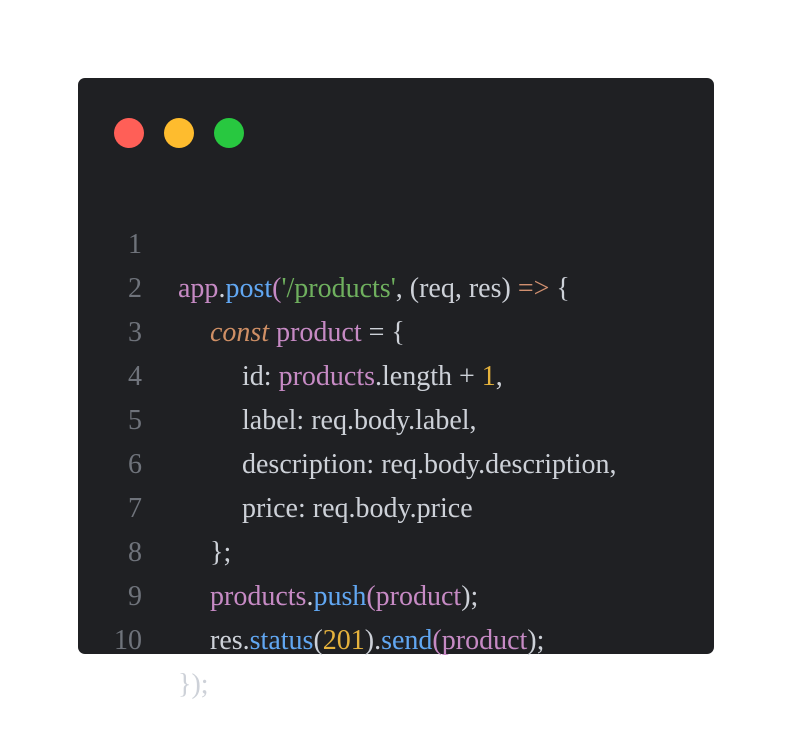 This screenshot has height=751, width=792. Describe the element at coordinates (396, 373) in the screenshot. I see `code-line: 4 label: req.body.label,` at that location.